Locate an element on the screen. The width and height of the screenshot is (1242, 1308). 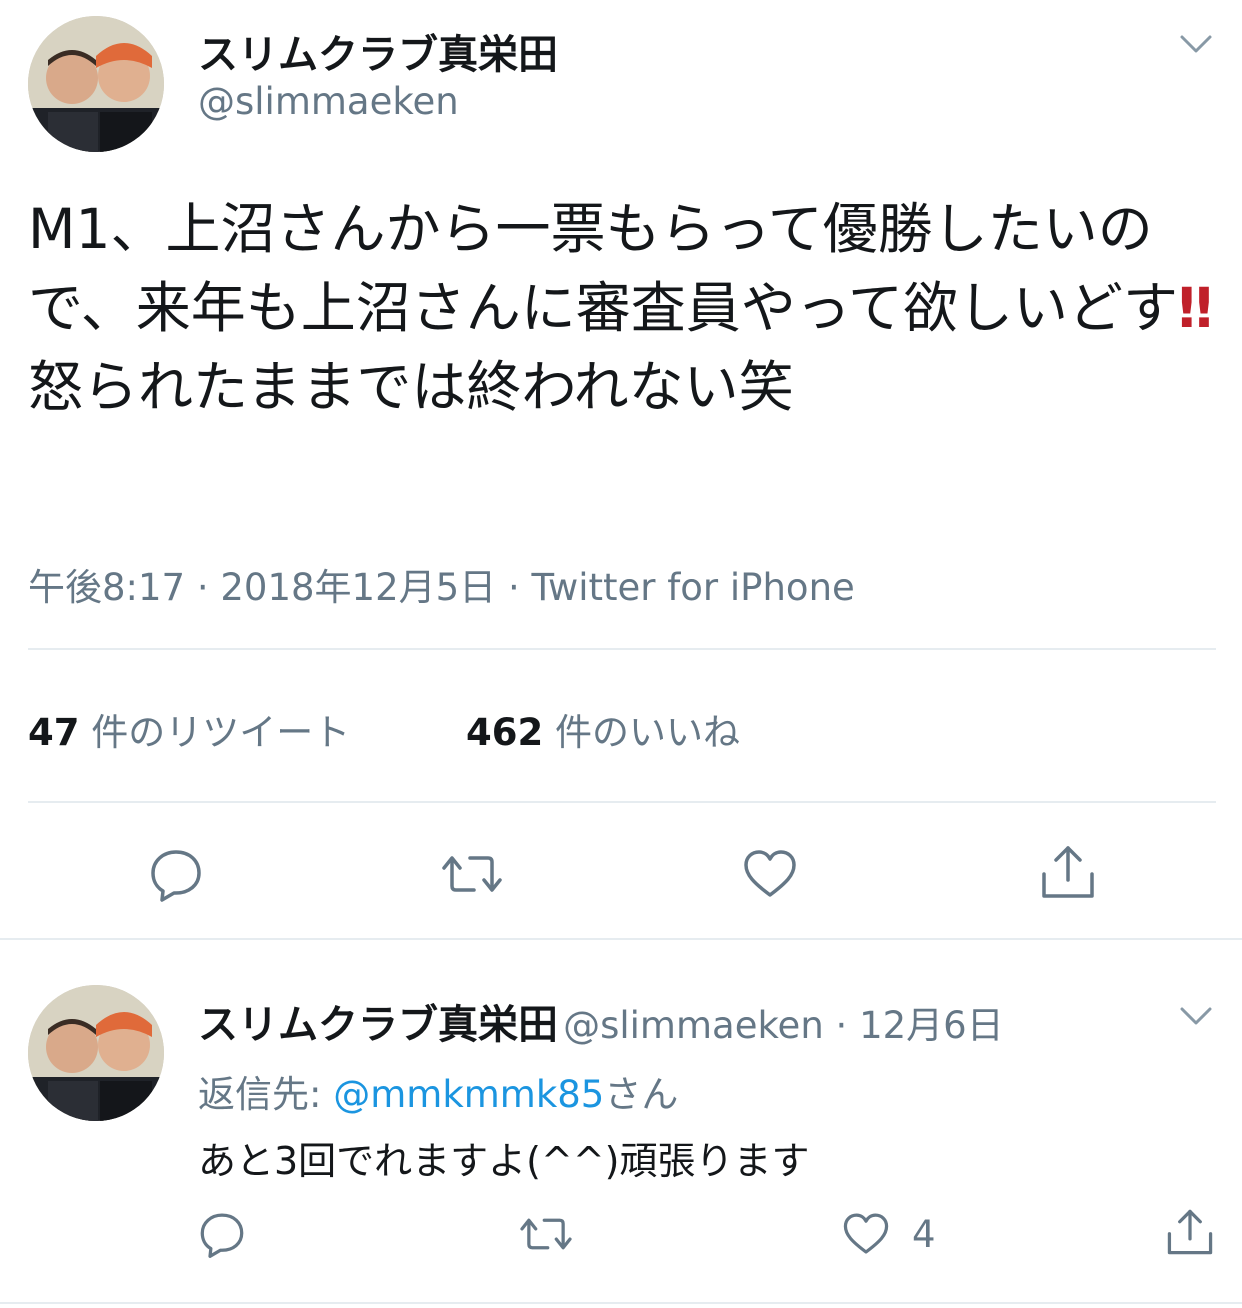
like-stat: 462 件のいいね is located at coordinates (603, 729).